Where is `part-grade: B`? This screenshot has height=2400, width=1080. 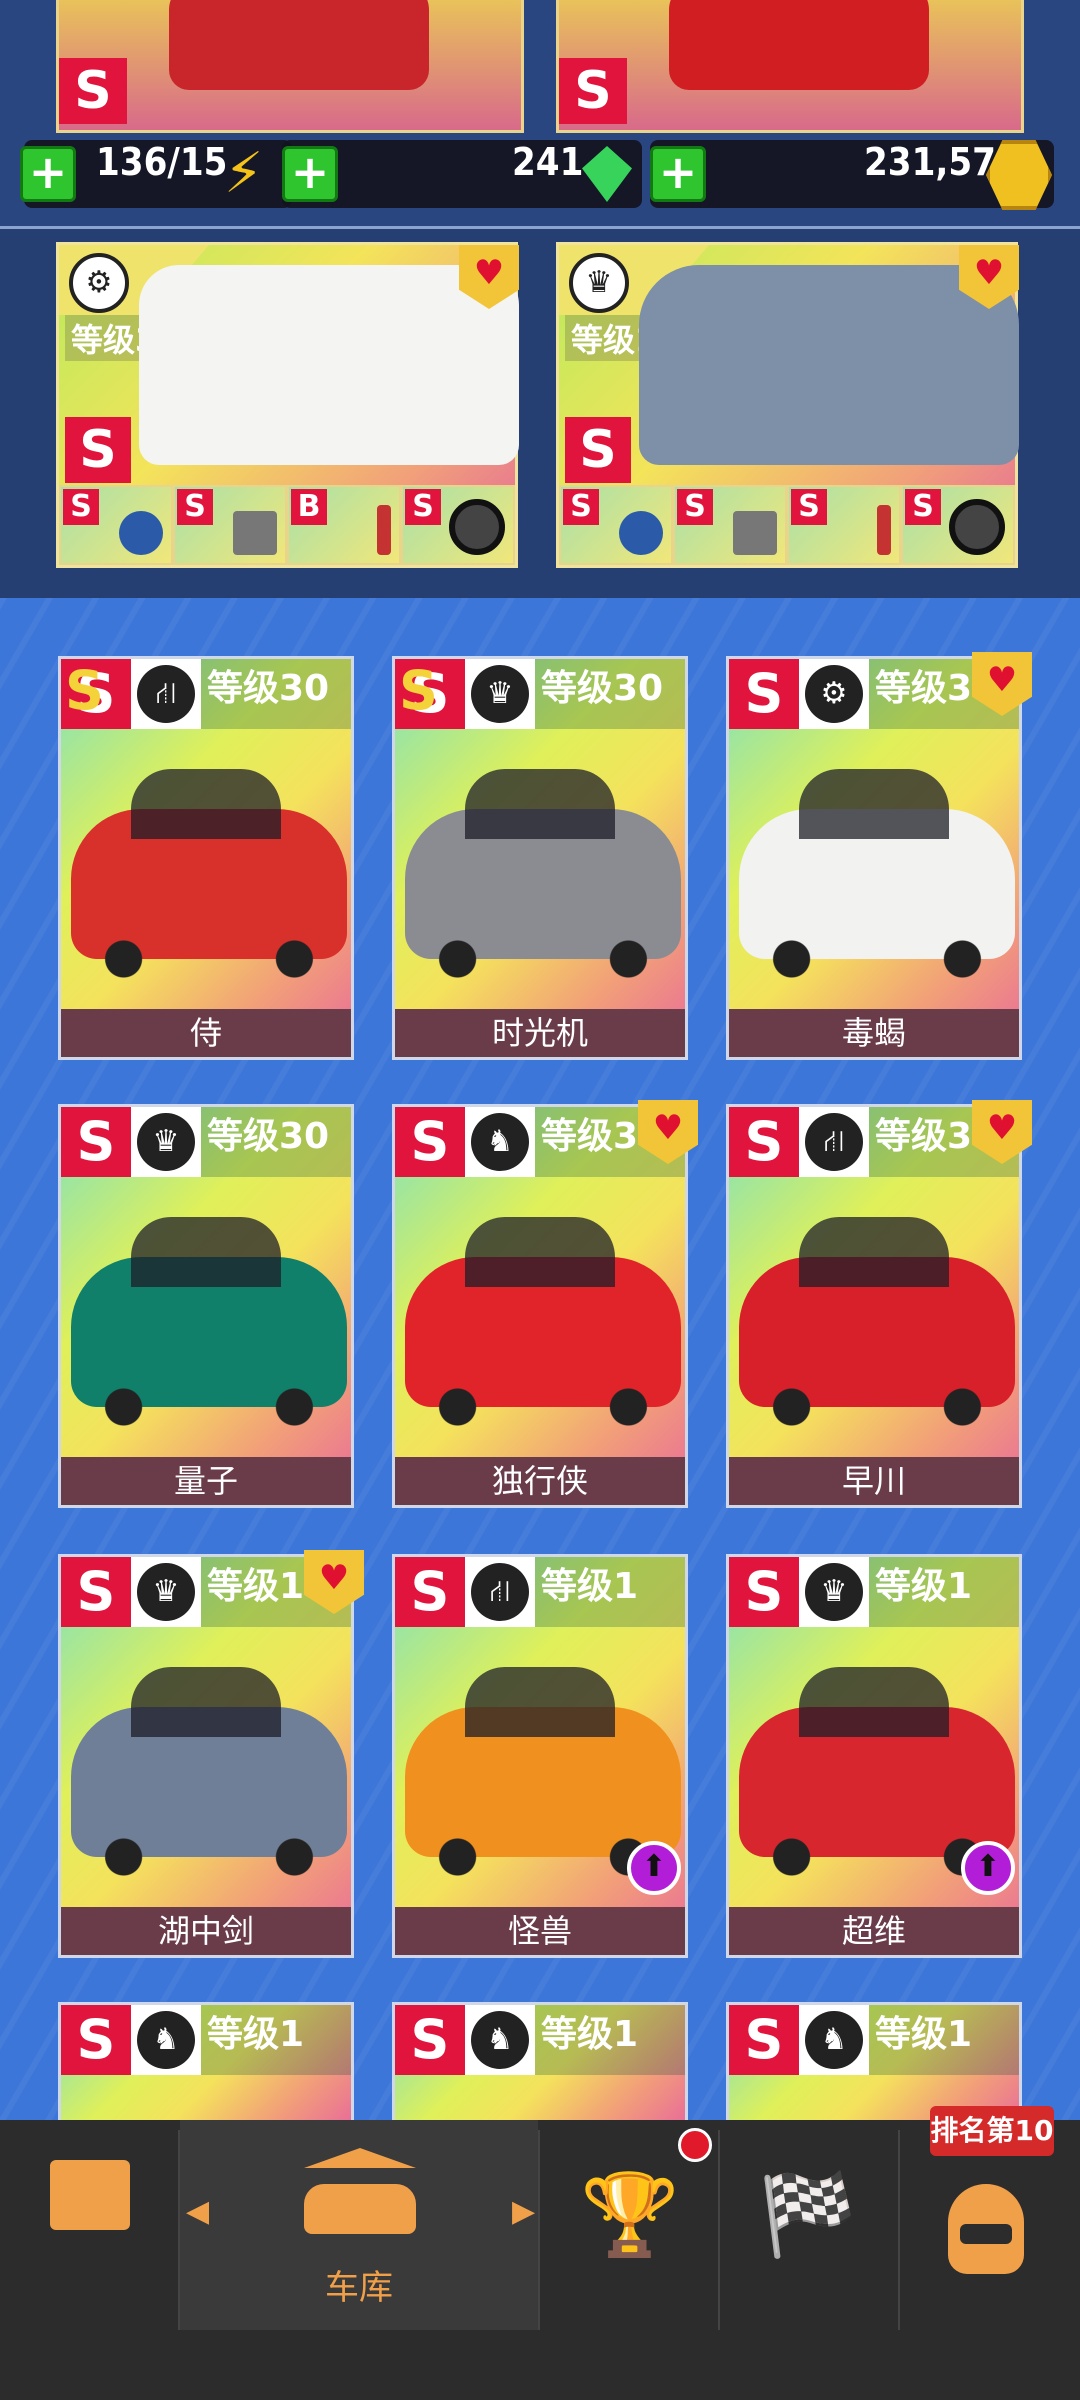 part-grade: B is located at coordinates (309, 507).